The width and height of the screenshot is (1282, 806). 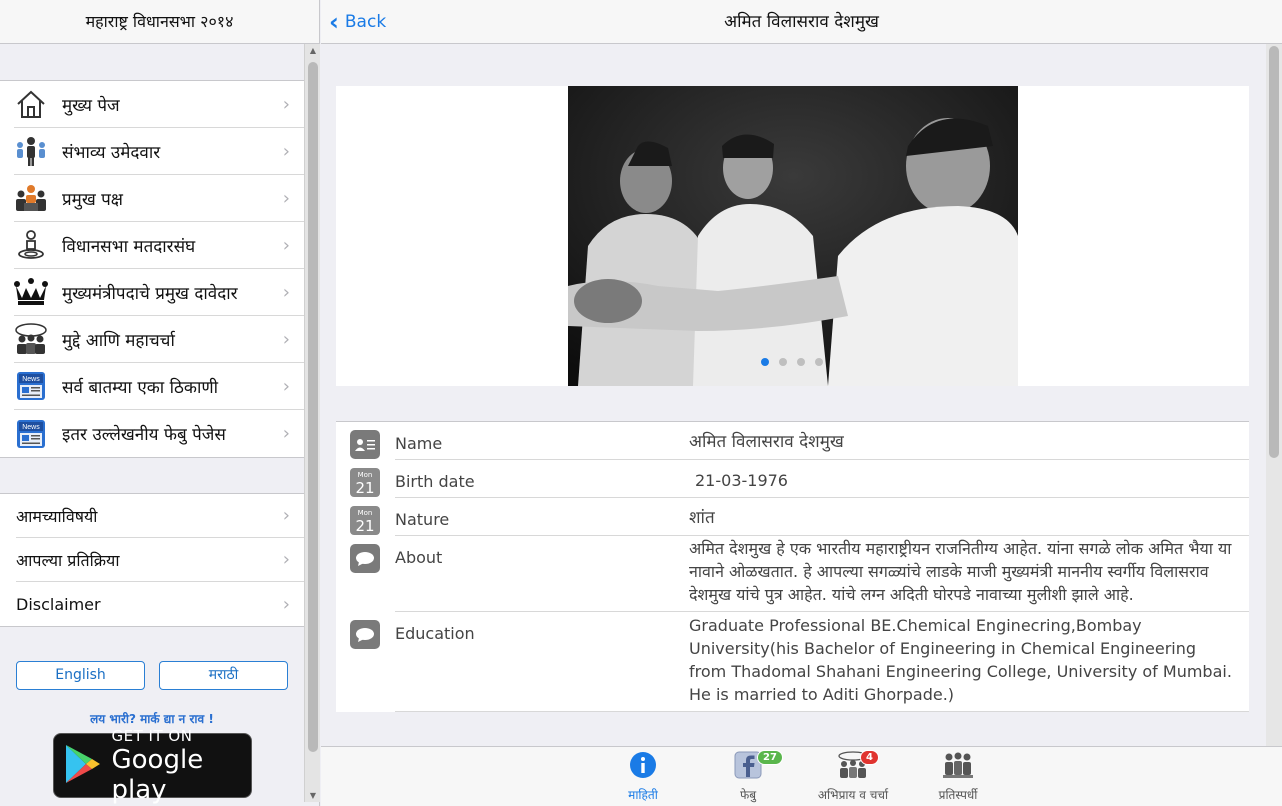 What do you see at coordinates (422, 519) in the screenshot?
I see `detail-key: Nature` at bounding box center [422, 519].